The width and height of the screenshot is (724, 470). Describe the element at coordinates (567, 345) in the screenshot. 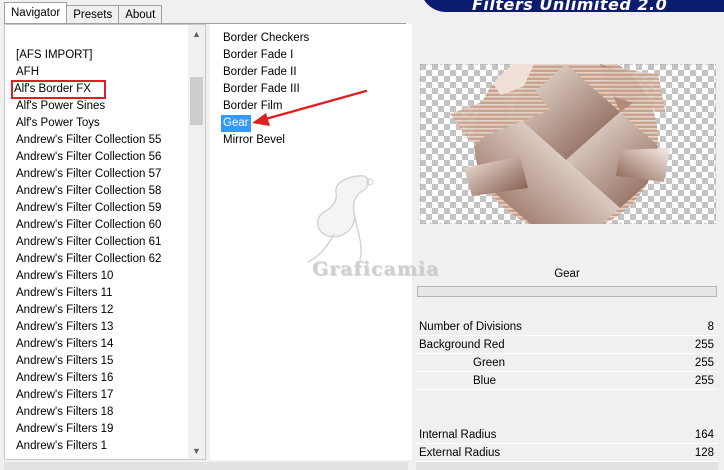

I see `parameter-row: Background Red 255` at that location.